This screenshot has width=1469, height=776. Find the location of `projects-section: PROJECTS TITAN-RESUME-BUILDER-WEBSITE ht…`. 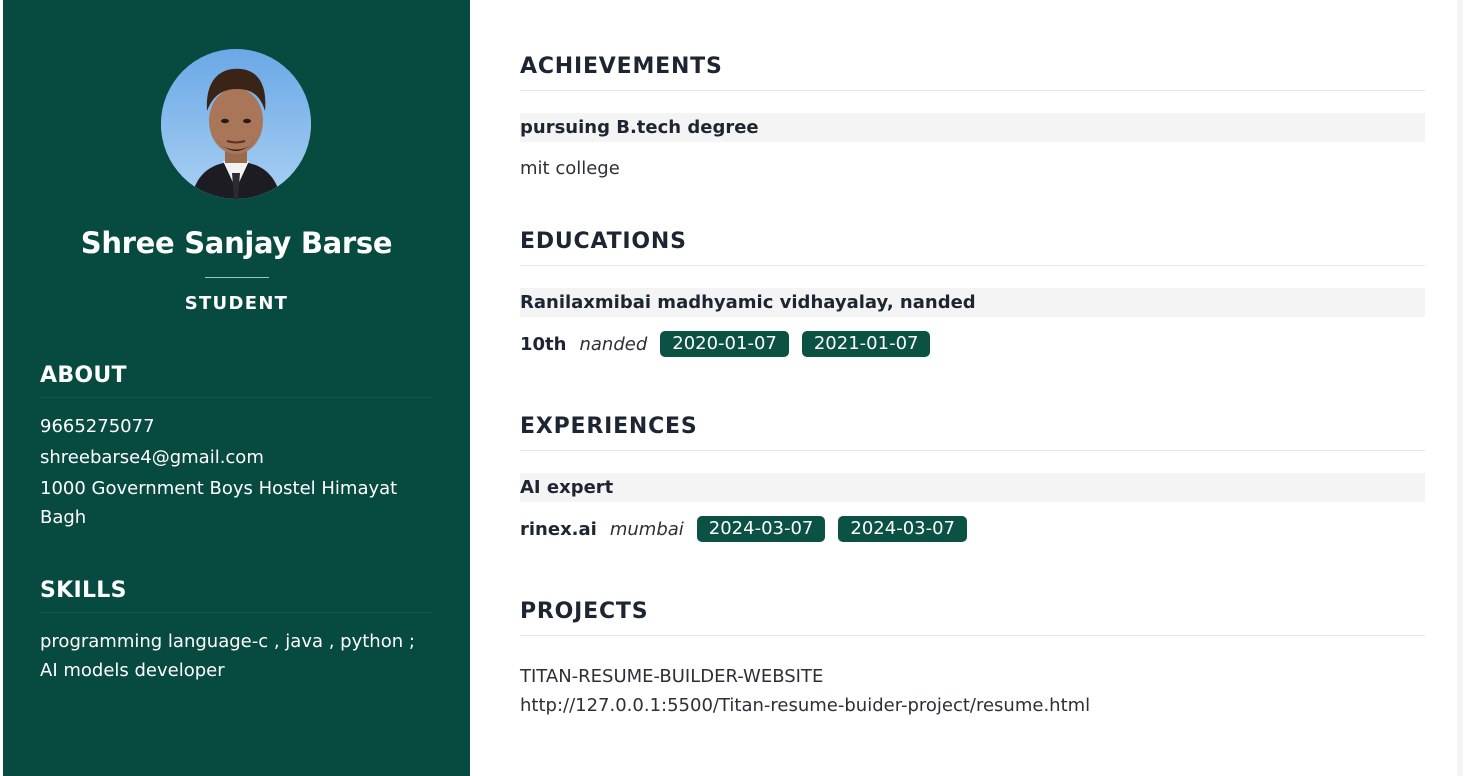

projects-section: PROJECTS TITAN-RESUME-BUILDER-WEBSITE ht… is located at coordinates (972, 659).